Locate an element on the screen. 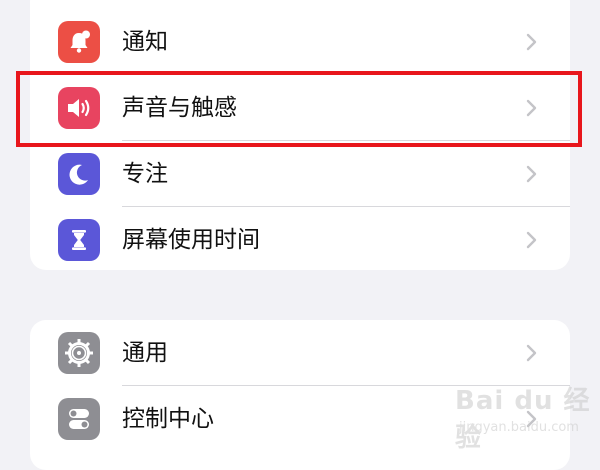  settings-row-screen-time: 屏幕使用时间 is located at coordinates (300, 238).